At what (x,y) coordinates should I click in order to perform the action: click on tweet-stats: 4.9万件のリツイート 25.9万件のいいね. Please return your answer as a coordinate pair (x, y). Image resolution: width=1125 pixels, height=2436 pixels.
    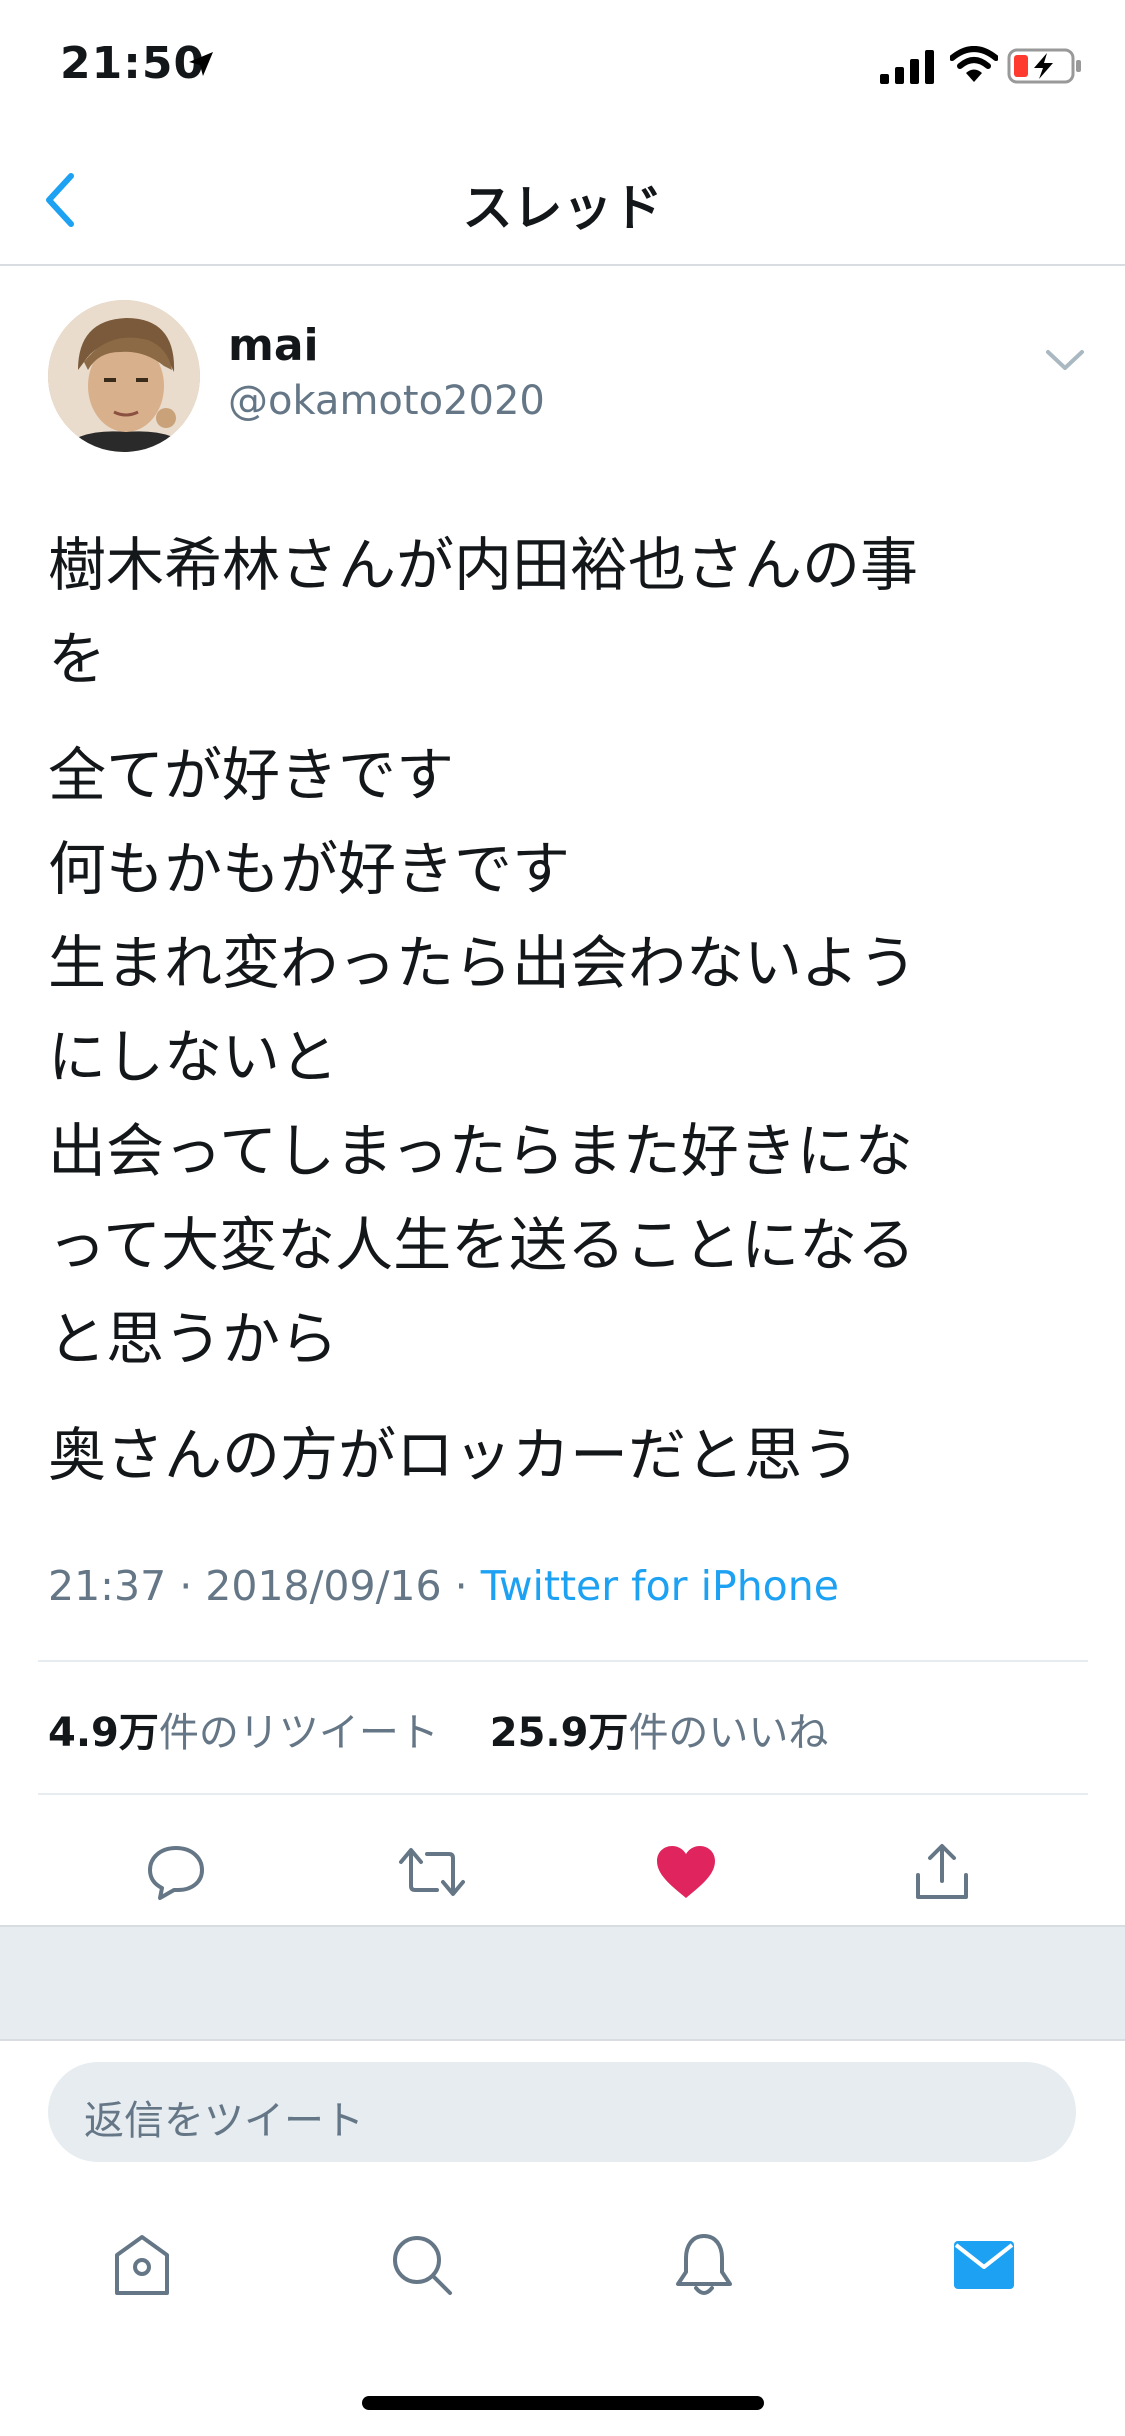
    Looking at the image, I should click on (438, 1729).